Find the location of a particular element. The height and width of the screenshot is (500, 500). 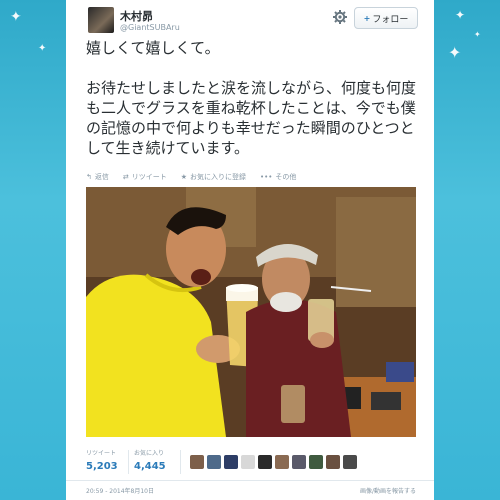

more-icon: ••• is located at coordinates (266, 177).